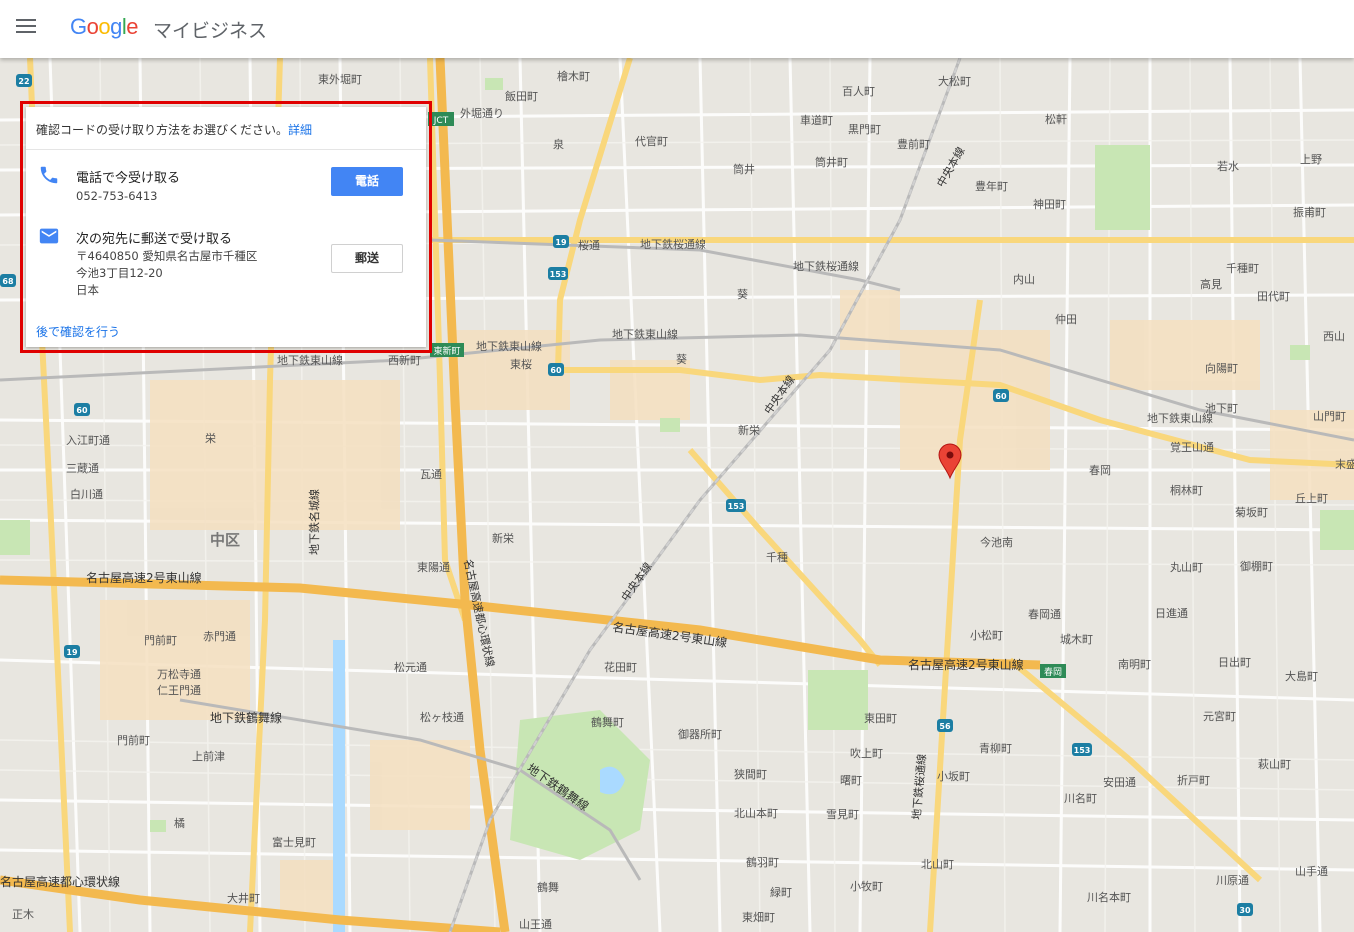 This screenshot has width=1354, height=932. I want to click on district-label: 中区, so click(225, 540).